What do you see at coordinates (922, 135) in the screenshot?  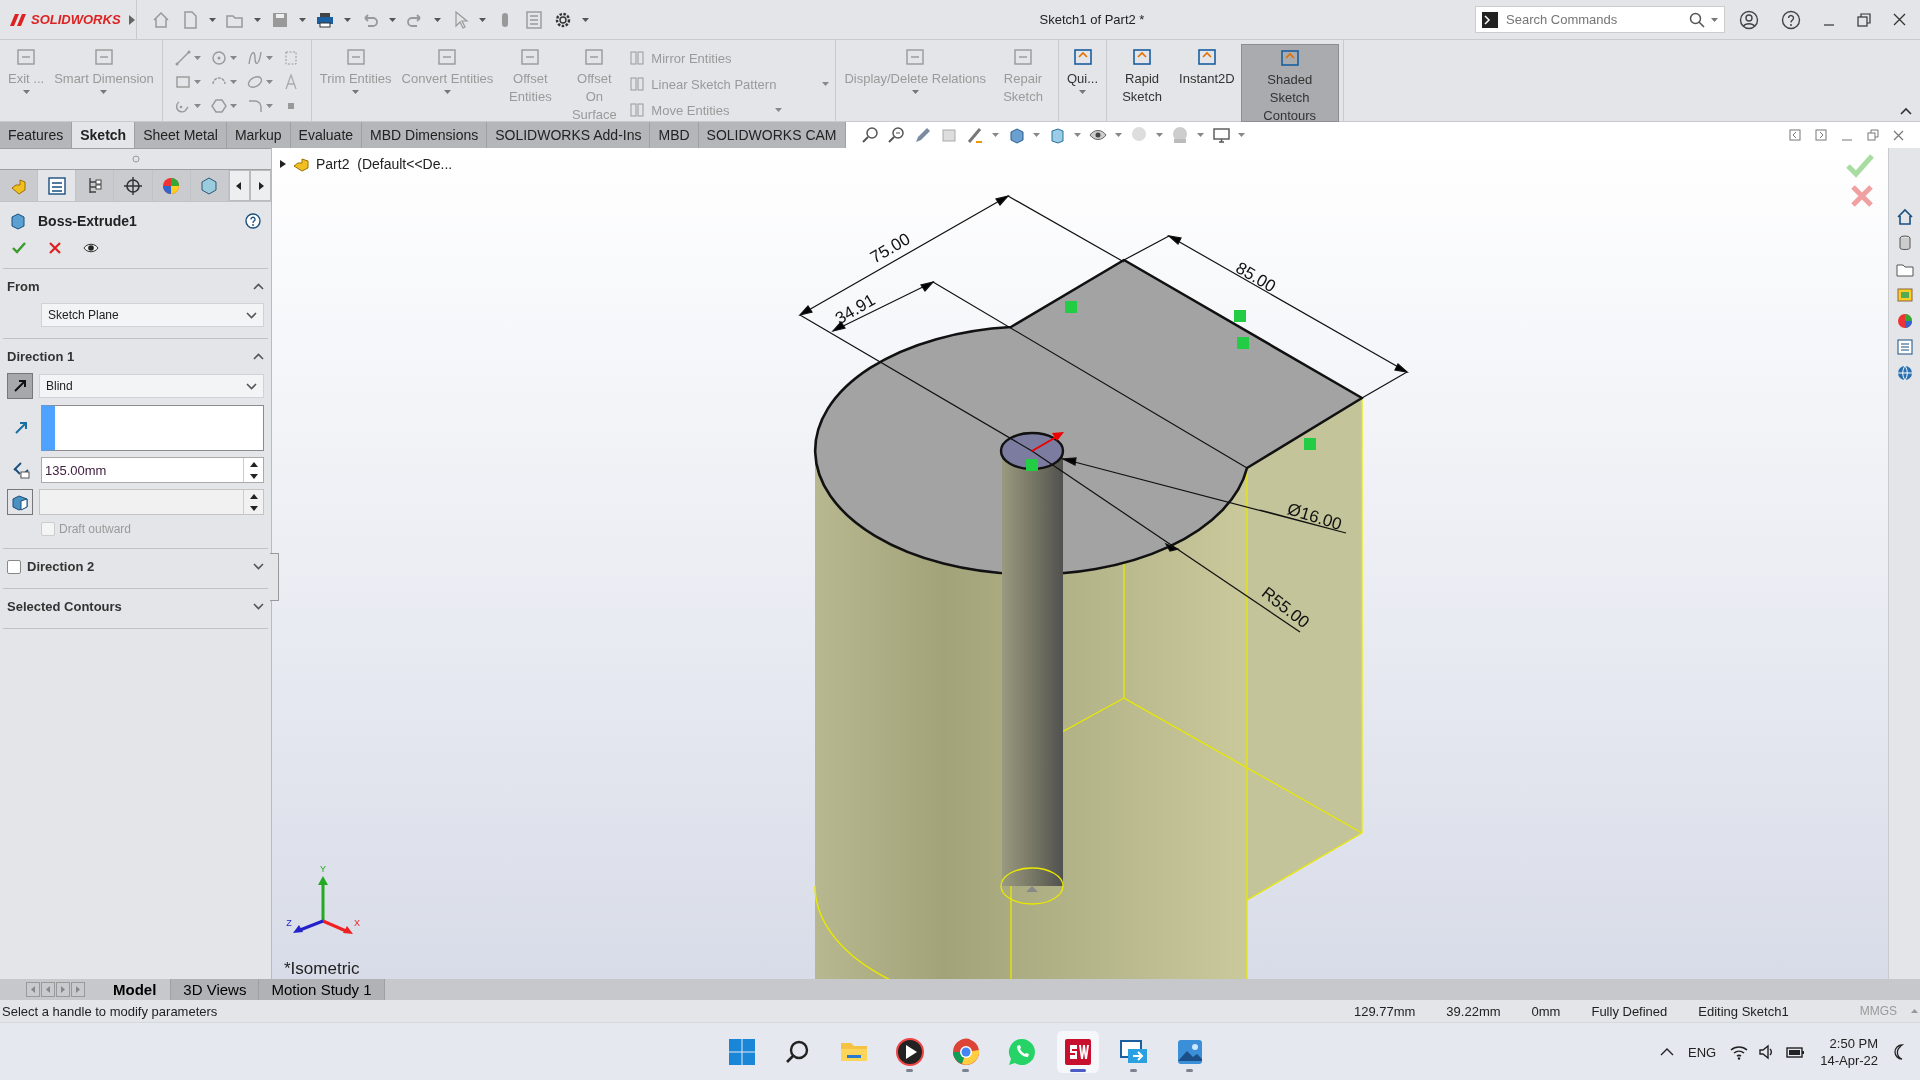 I see `pencil-icon` at bounding box center [922, 135].